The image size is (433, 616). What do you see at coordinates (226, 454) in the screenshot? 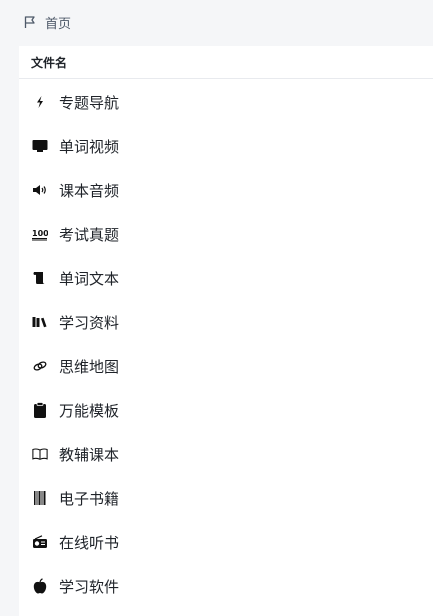
I see `list-item: 教辅课本` at bounding box center [226, 454].